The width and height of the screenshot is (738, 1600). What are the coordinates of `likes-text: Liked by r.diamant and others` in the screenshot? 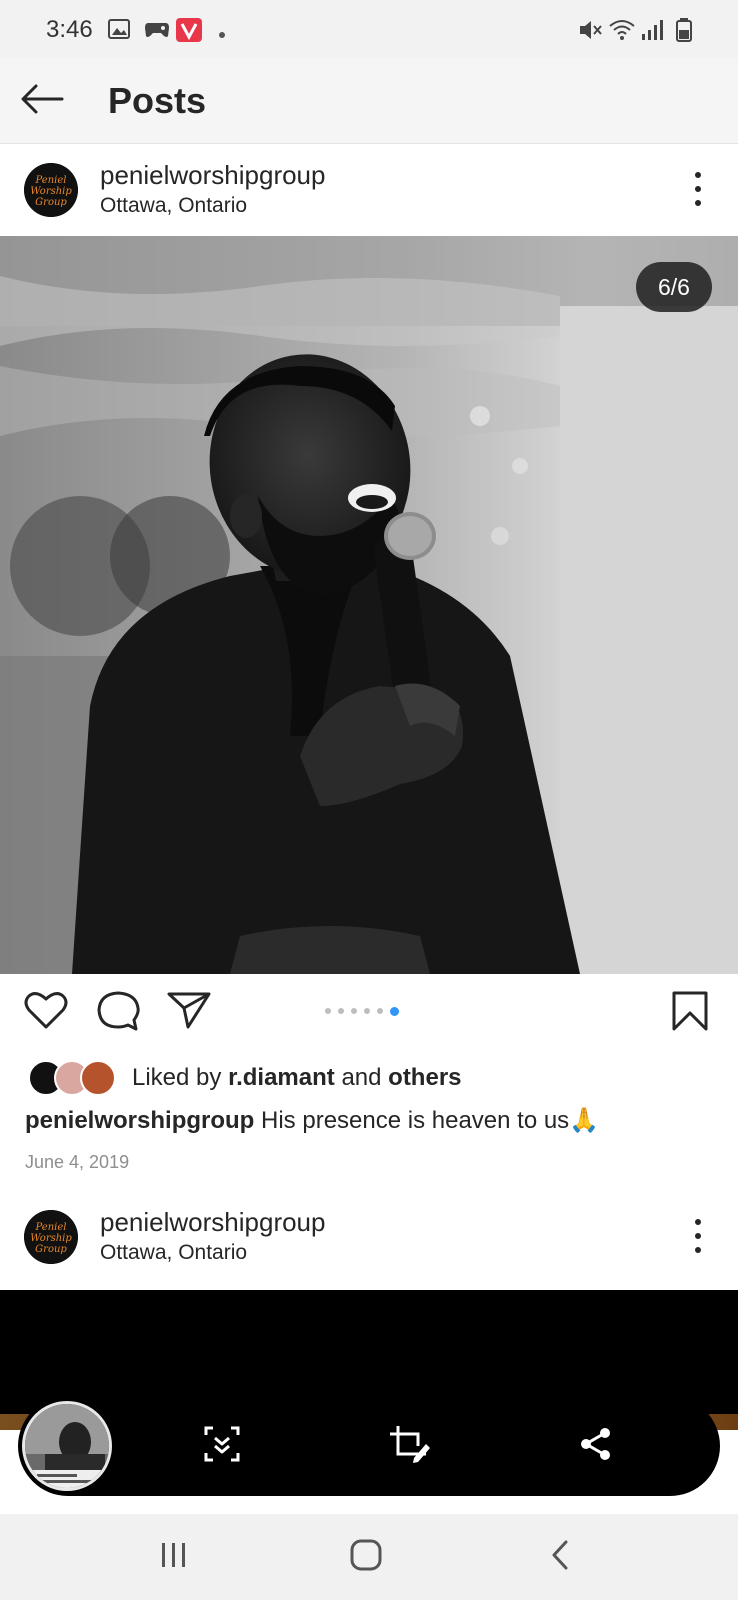 It's located at (297, 1078).